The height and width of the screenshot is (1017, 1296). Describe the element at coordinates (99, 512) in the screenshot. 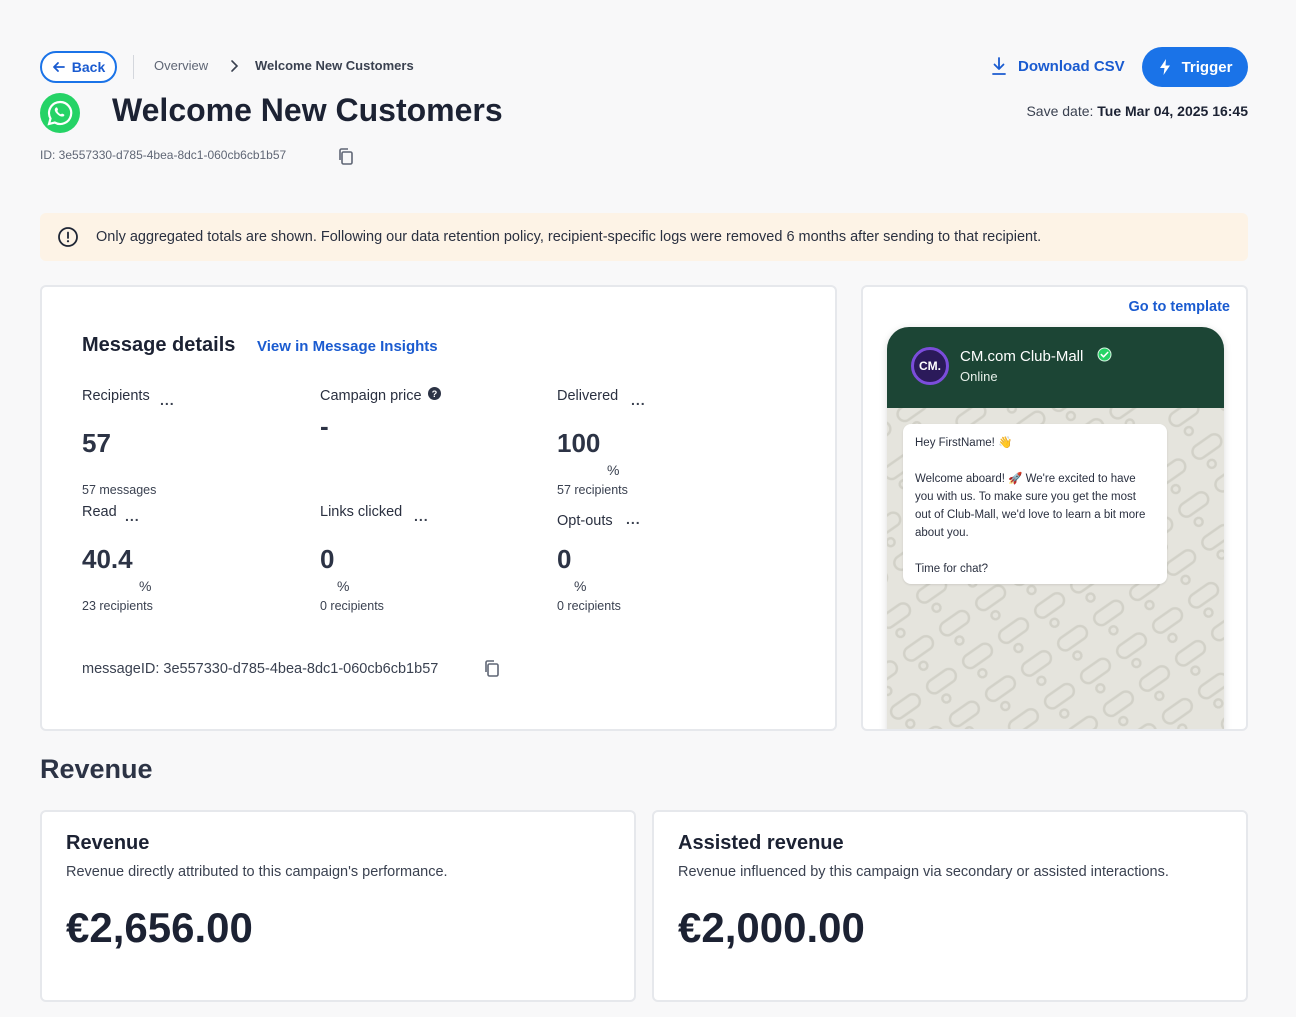

I see `metric-label-read: Read` at that location.